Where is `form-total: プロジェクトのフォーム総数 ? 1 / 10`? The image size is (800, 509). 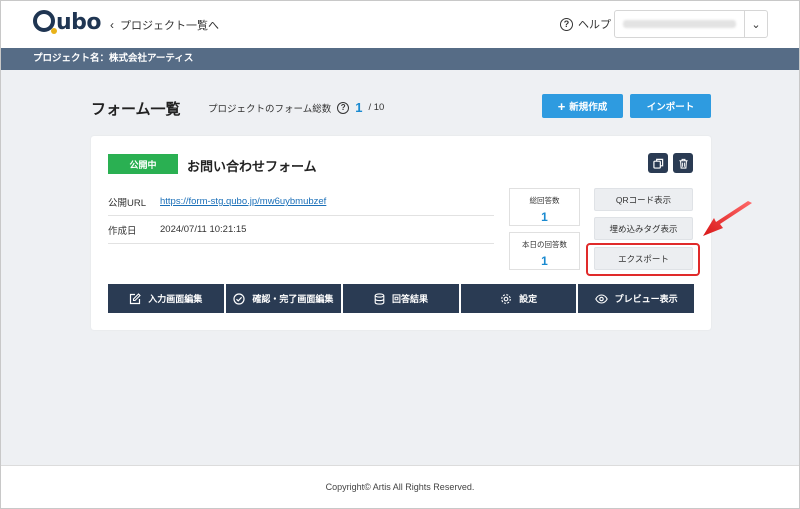
form-total: プロジェクトのフォーム総数 ? 1 / 10 is located at coordinates (296, 107).